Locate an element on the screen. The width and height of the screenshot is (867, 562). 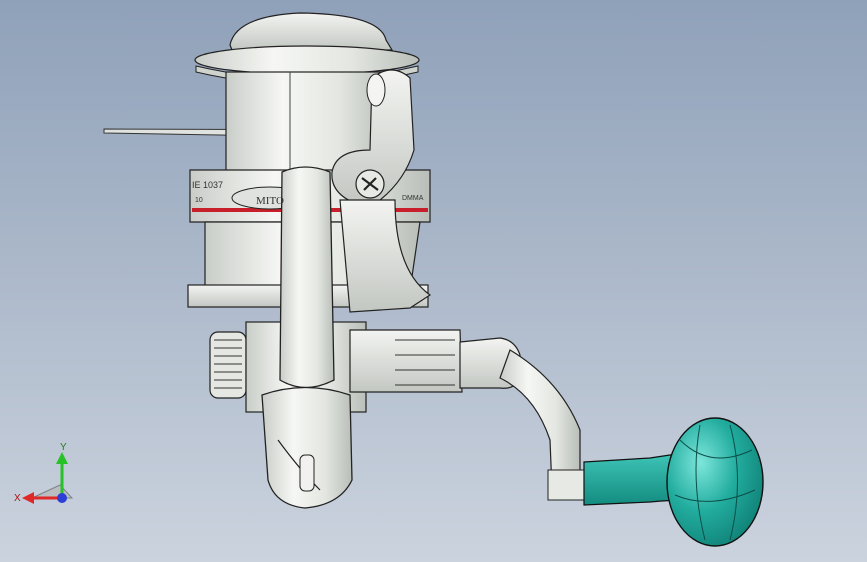
handle-shaft is located at coordinates (406, 361).